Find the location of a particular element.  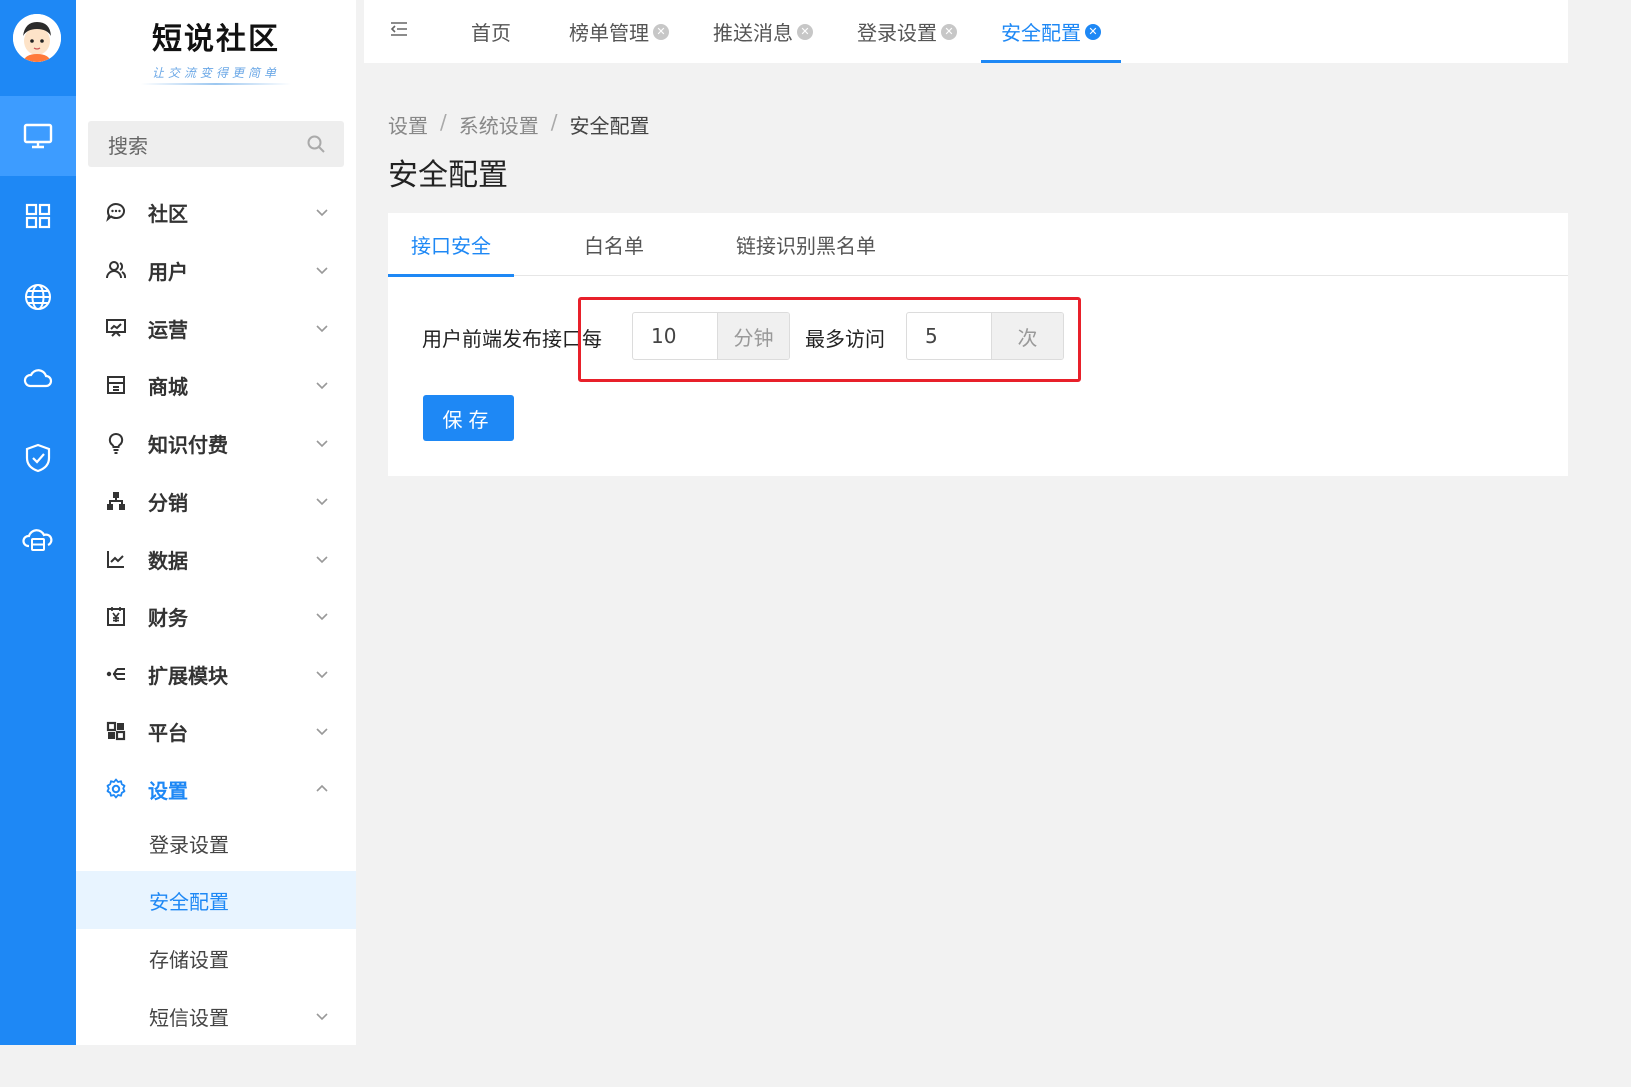

tab-label: 白名单 is located at coordinates (614, 246).